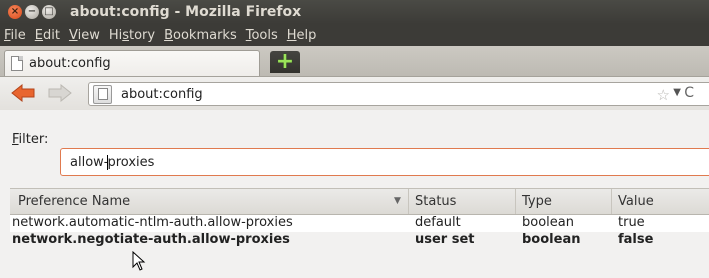 The height and width of the screenshot is (278, 709). What do you see at coordinates (47, 35) in the screenshot?
I see `menu-edit: Edit` at bounding box center [47, 35].